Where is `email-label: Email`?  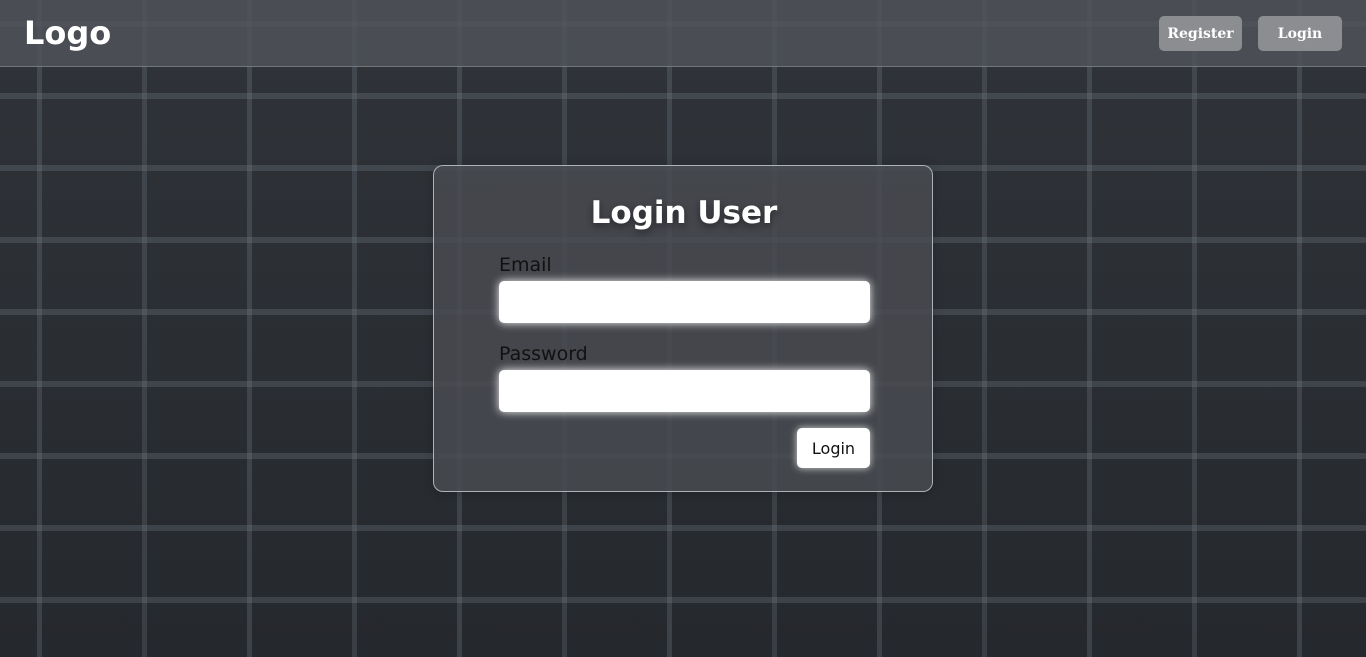 email-label: Email is located at coordinates (525, 265).